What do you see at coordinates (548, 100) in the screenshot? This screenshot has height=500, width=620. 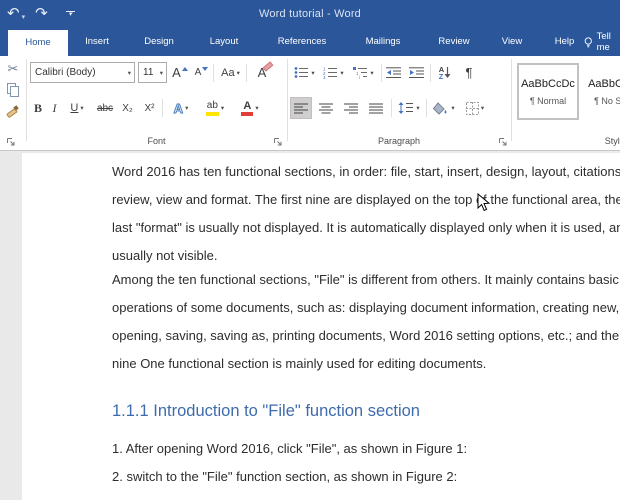 I see `style-normal-name: ¶ Normal` at bounding box center [548, 100].